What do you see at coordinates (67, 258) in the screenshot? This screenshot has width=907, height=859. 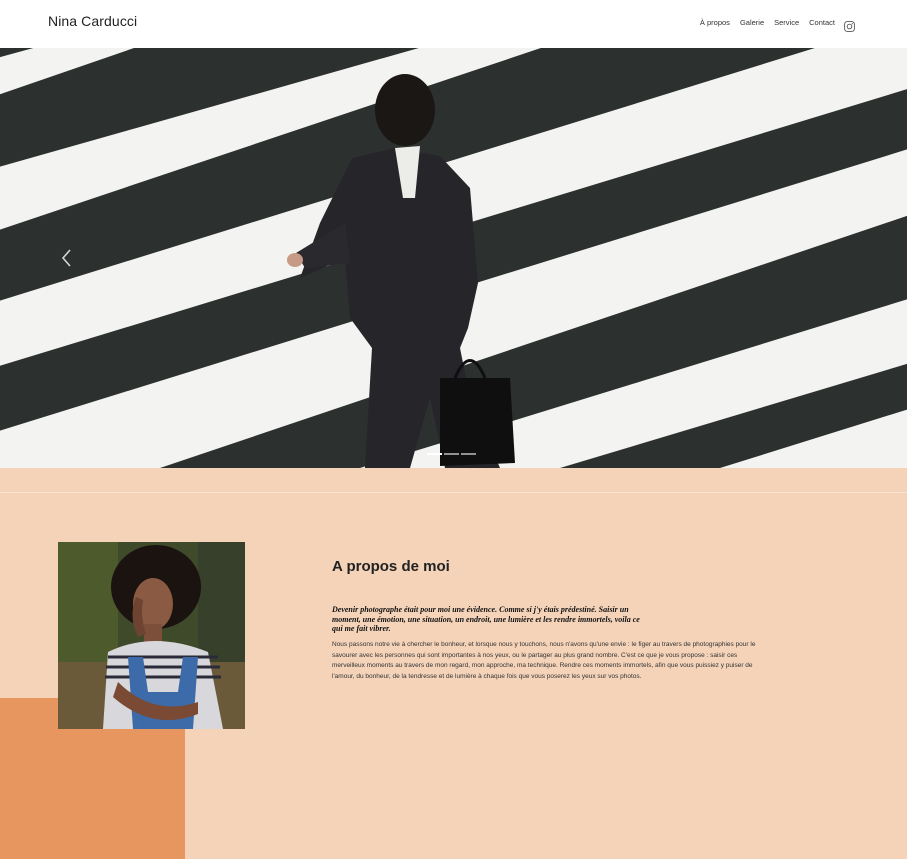 I see `chevron-left-icon` at bounding box center [67, 258].